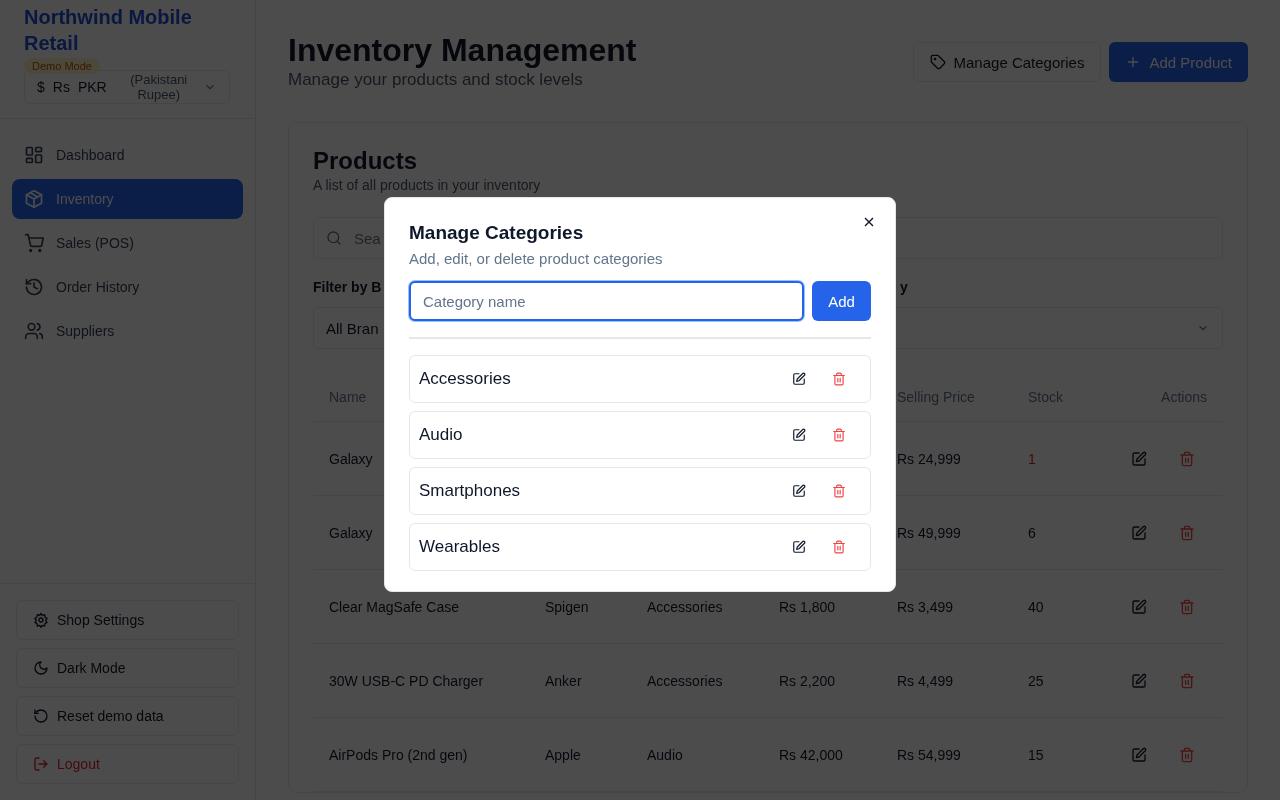  I want to click on search-icon, so click(334, 238).